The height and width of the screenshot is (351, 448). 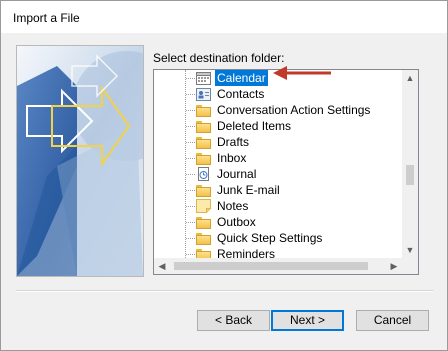 What do you see at coordinates (224, 17) in the screenshot?
I see `title-bar: Import a File` at bounding box center [224, 17].